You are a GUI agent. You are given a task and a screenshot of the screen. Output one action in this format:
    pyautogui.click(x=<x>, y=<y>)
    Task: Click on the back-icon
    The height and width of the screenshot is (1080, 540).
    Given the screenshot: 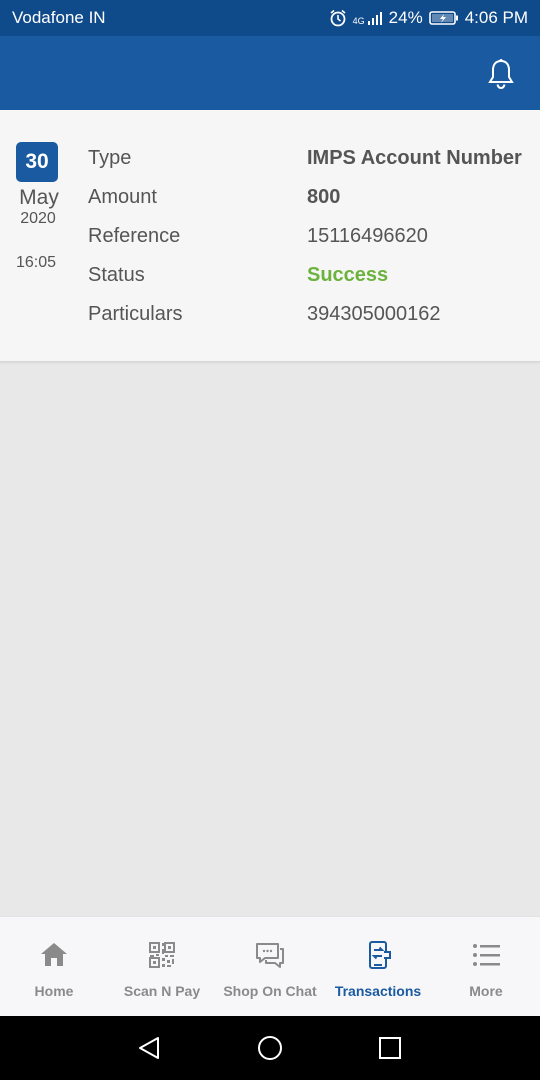 What is the action you would take?
    pyautogui.click(x=150, y=1048)
    